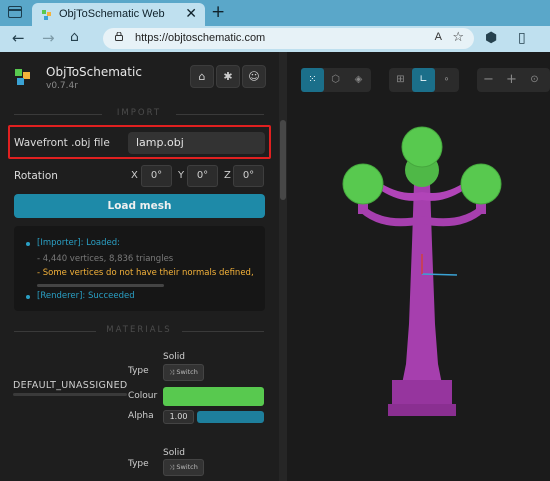  Describe the element at coordinates (213, 396) in the screenshot. I see `colour-picker` at that location.